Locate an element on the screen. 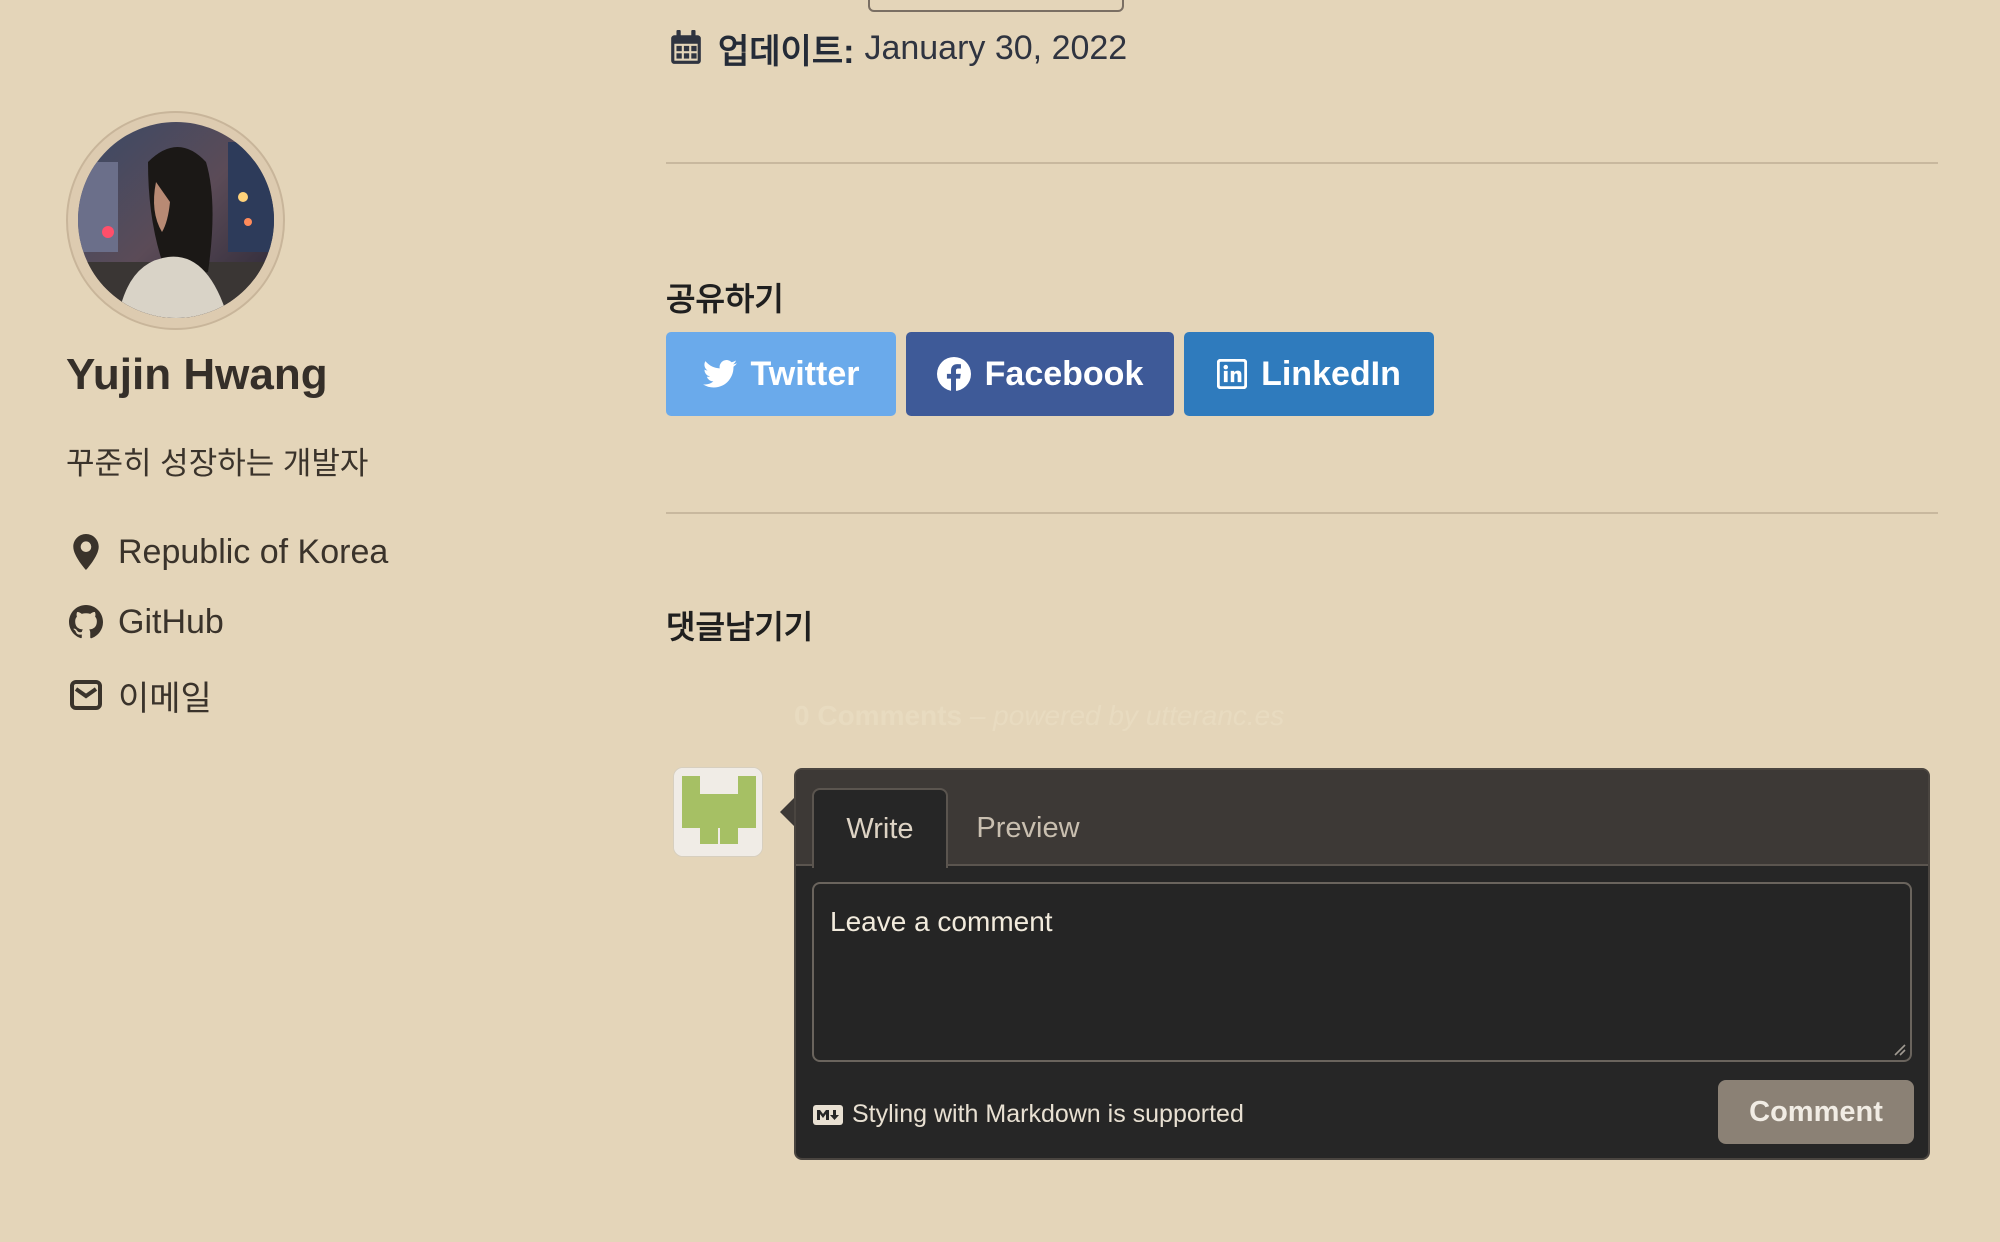  share-twitter-button: Twitter is located at coordinates (781, 374).